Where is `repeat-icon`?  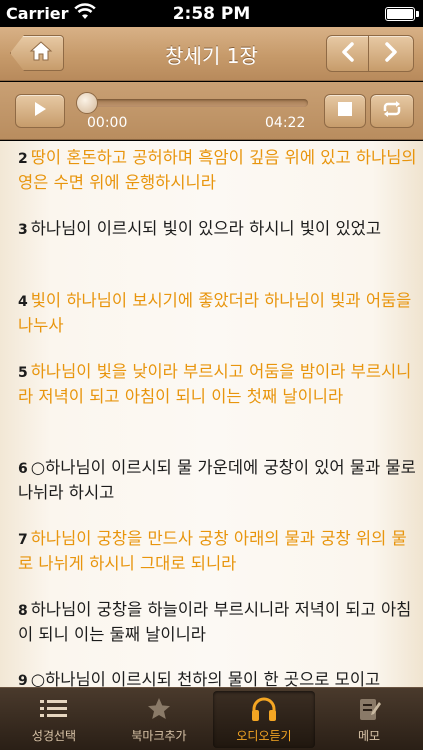 repeat-icon is located at coordinates (392, 111).